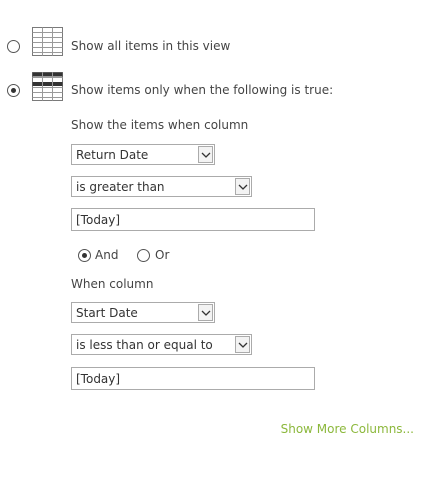  What do you see at coordinates (151, 46) in the screenshot?
I see `show-all-label: Show all items in this view` at bounding box center [151, 46].